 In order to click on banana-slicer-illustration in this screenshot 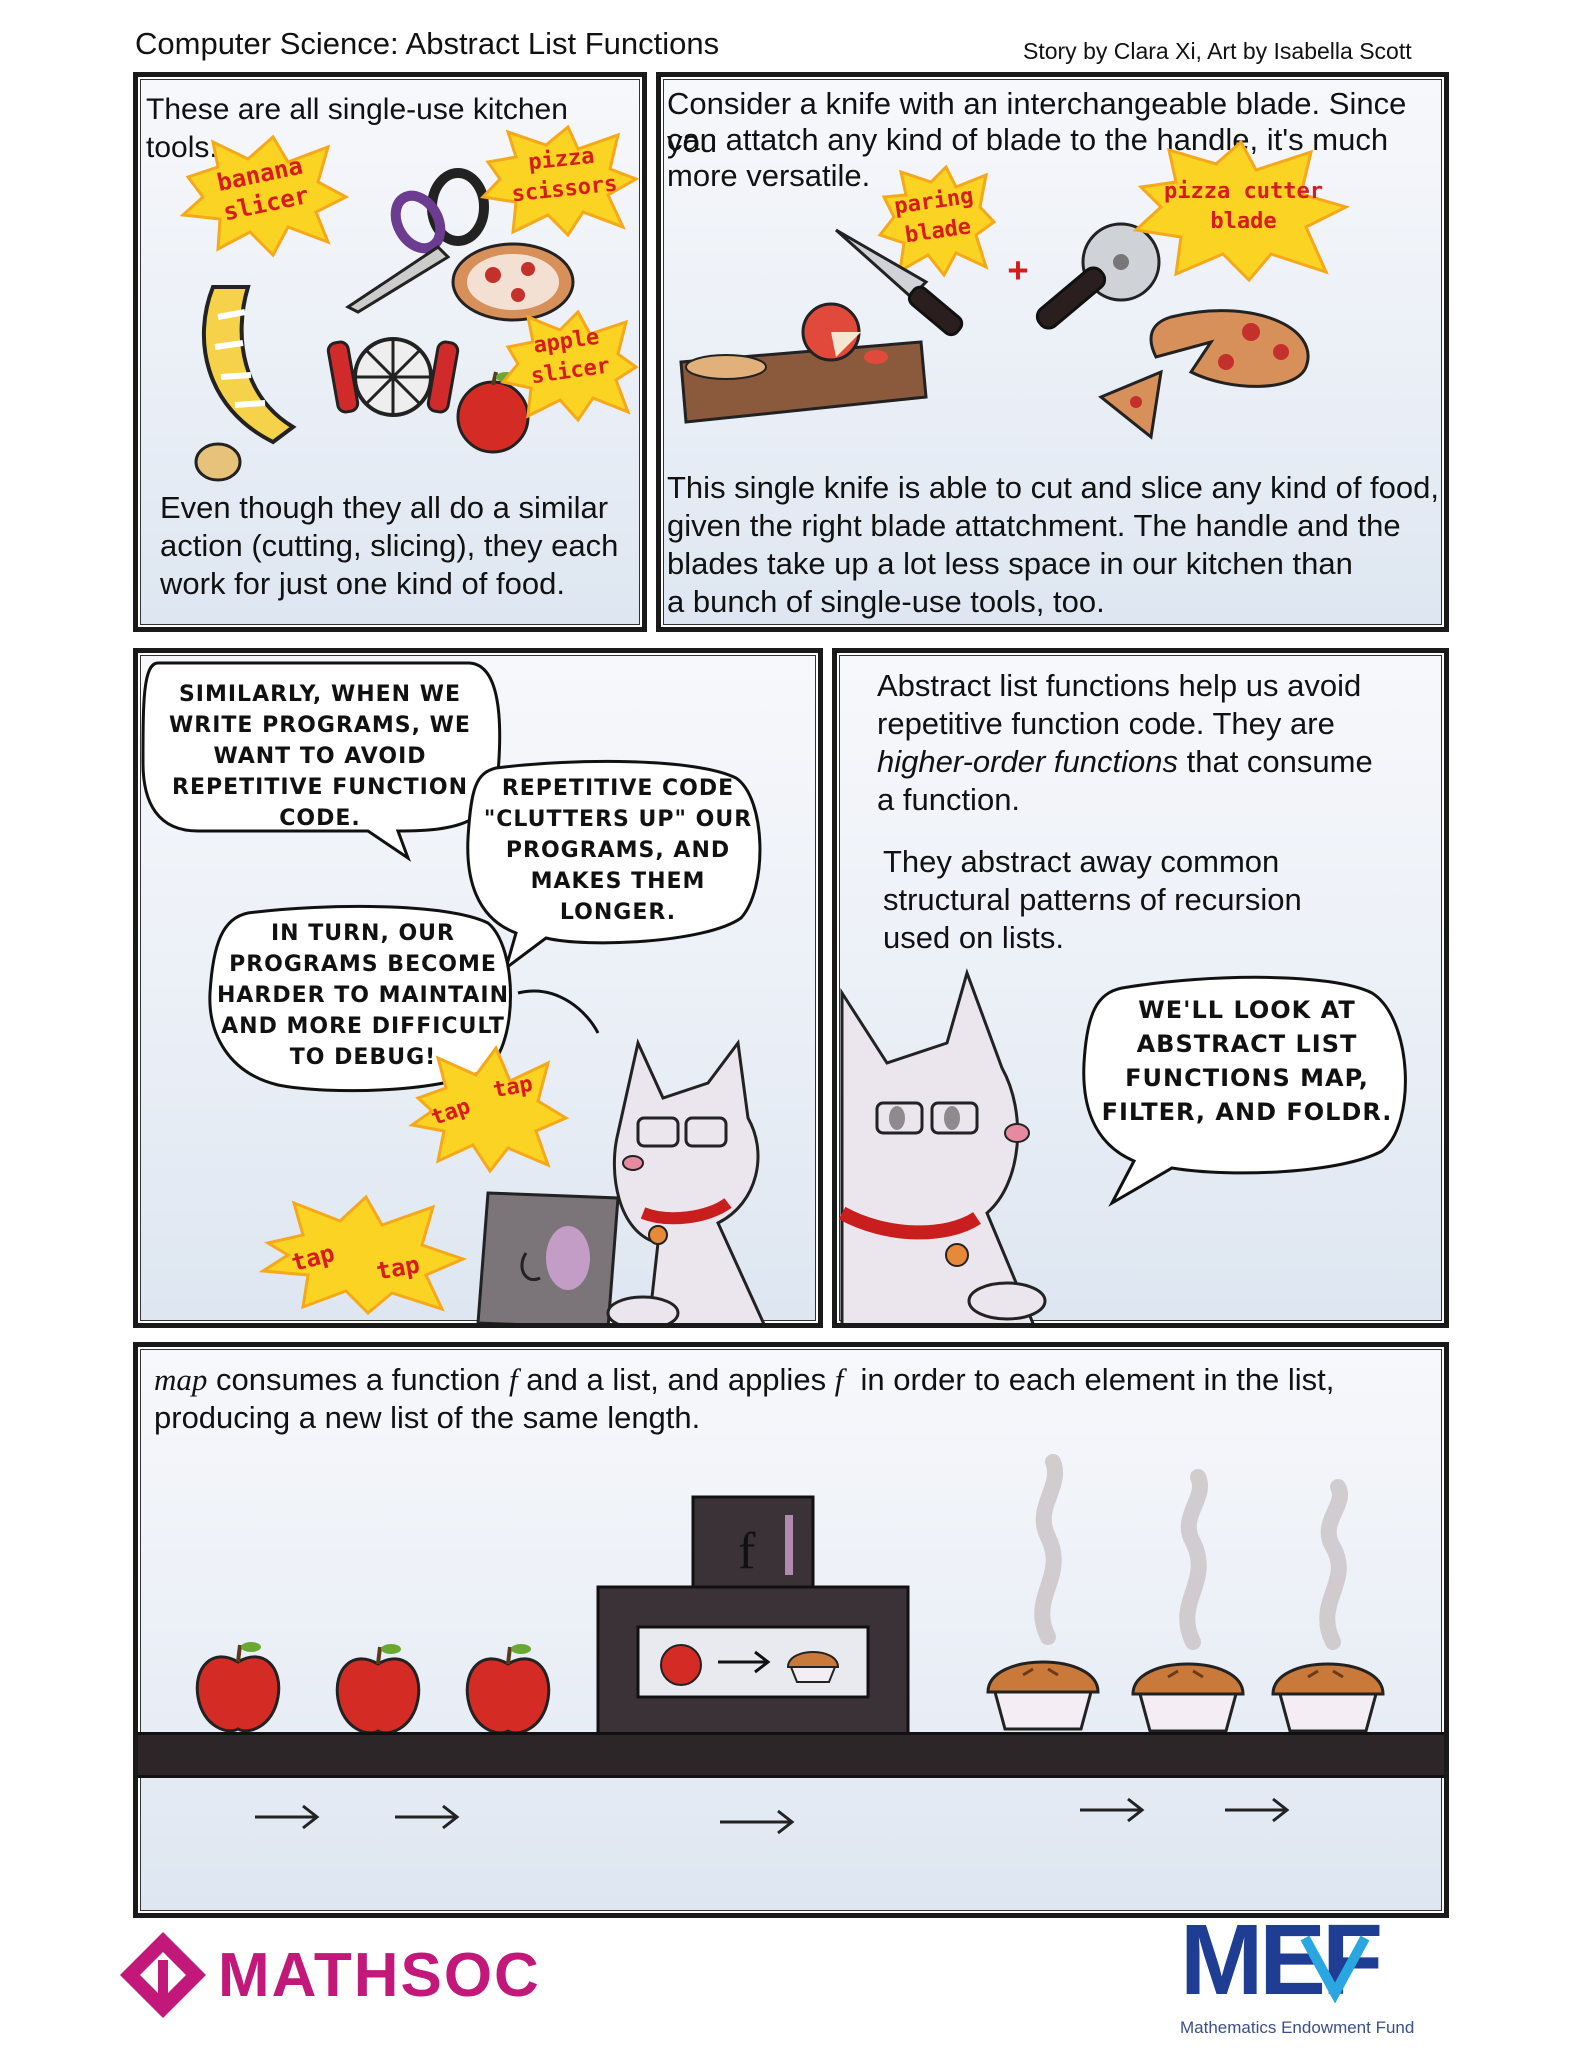, I will do `click(245, 383)`.